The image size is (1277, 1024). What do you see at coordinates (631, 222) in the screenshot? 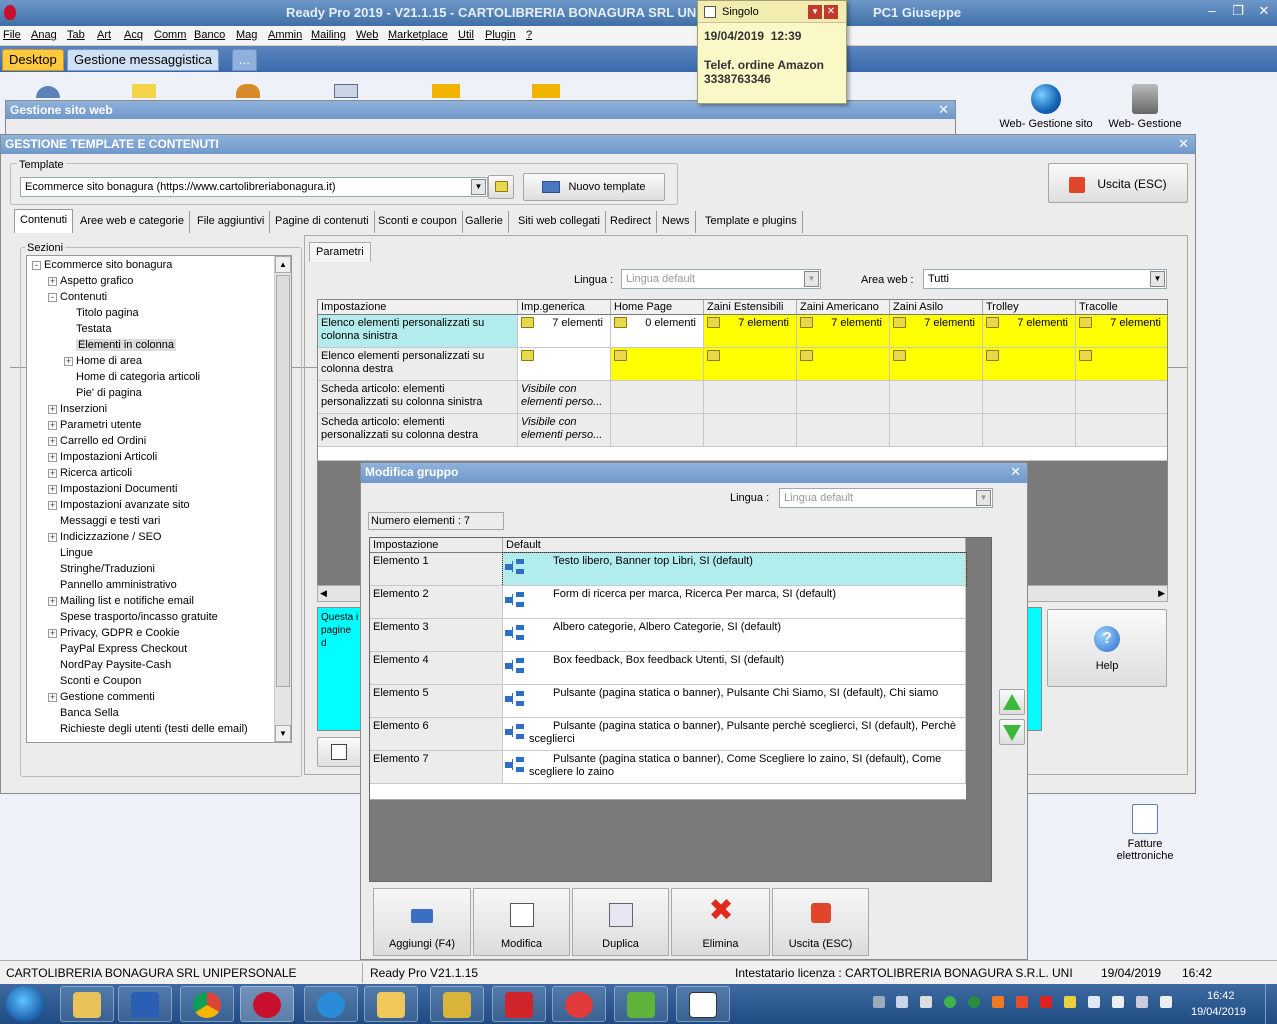
I see `tab-redirect: Redirect` at bounding box center [631, 222].